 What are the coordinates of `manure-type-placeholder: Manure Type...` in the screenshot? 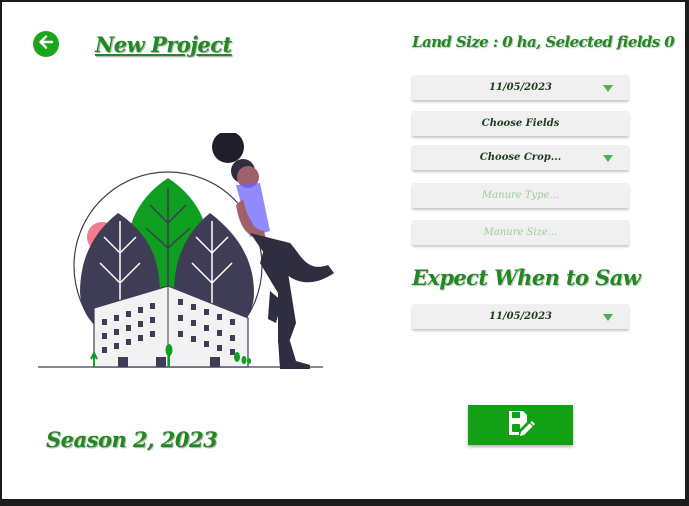 It's located at (520, 195).